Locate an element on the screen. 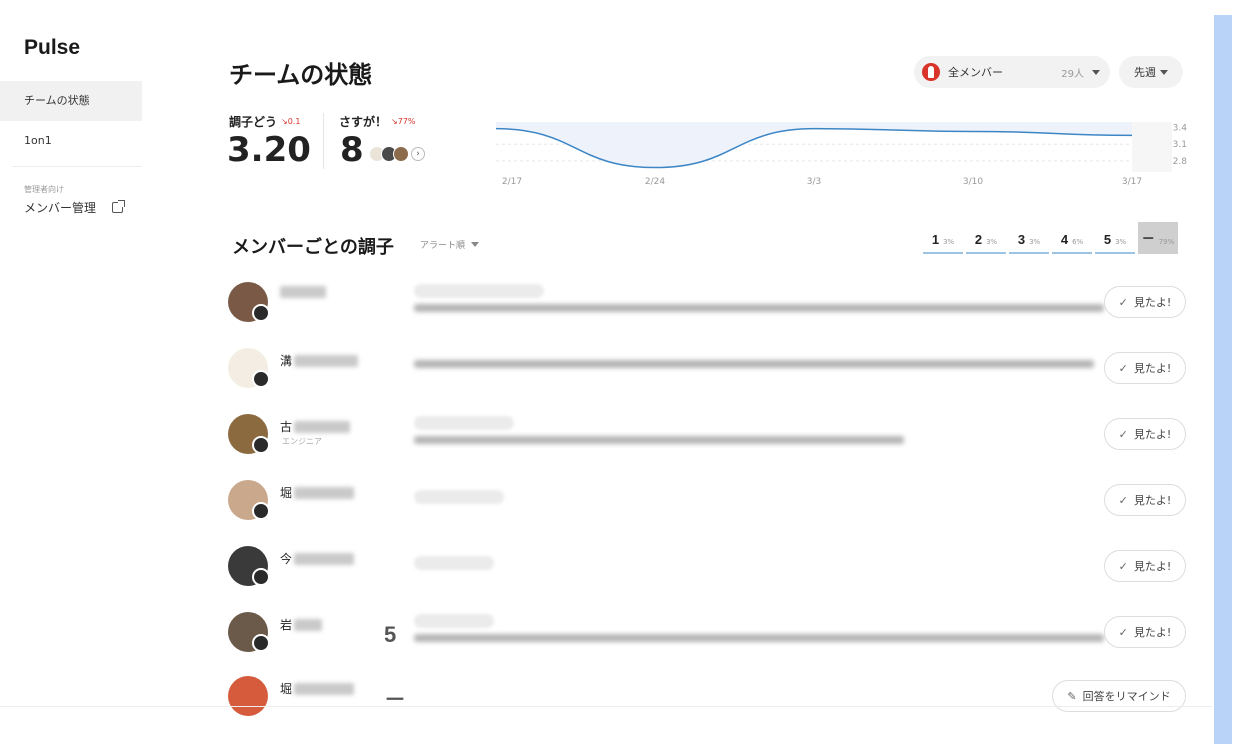  section-title: メンバーごとの調子 is located at coordinates (313, 247).